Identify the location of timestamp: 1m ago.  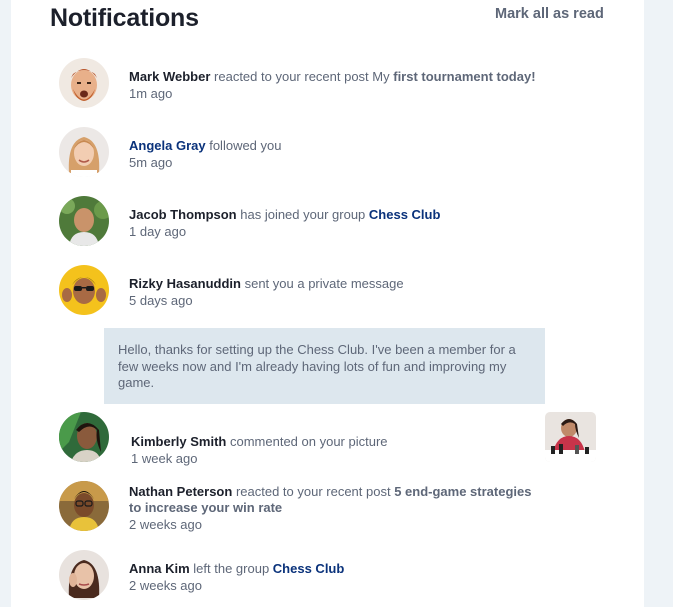
(151, 93).